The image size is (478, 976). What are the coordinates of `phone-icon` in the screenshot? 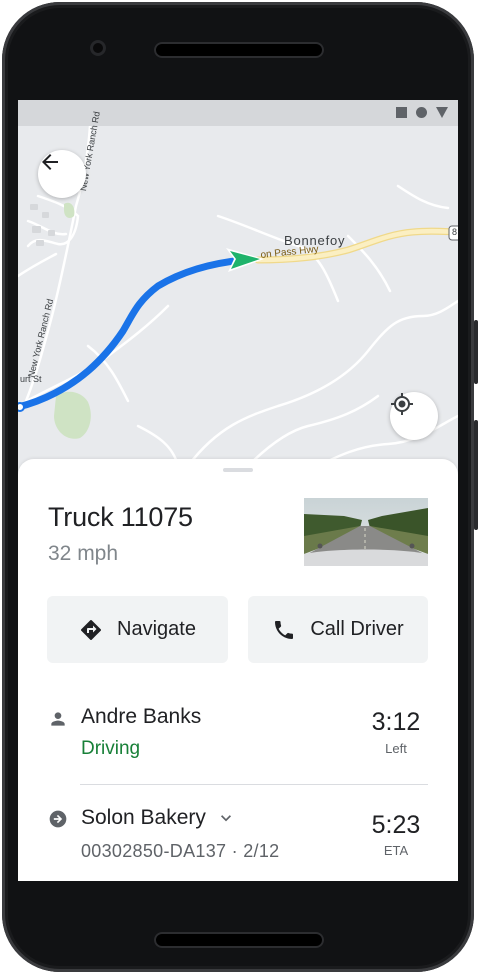 It's located at (284, 629).